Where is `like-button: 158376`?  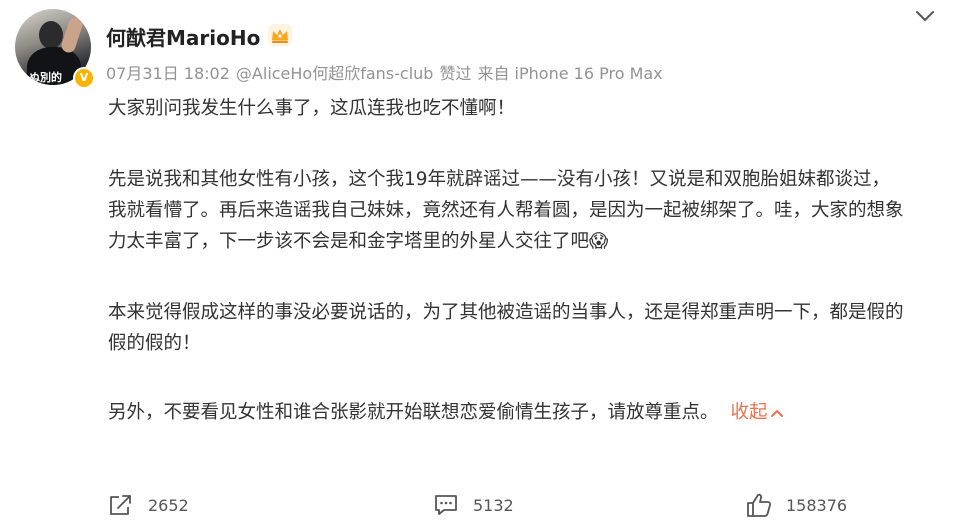 like-button: 158376 is located at coordinates (796, 505).